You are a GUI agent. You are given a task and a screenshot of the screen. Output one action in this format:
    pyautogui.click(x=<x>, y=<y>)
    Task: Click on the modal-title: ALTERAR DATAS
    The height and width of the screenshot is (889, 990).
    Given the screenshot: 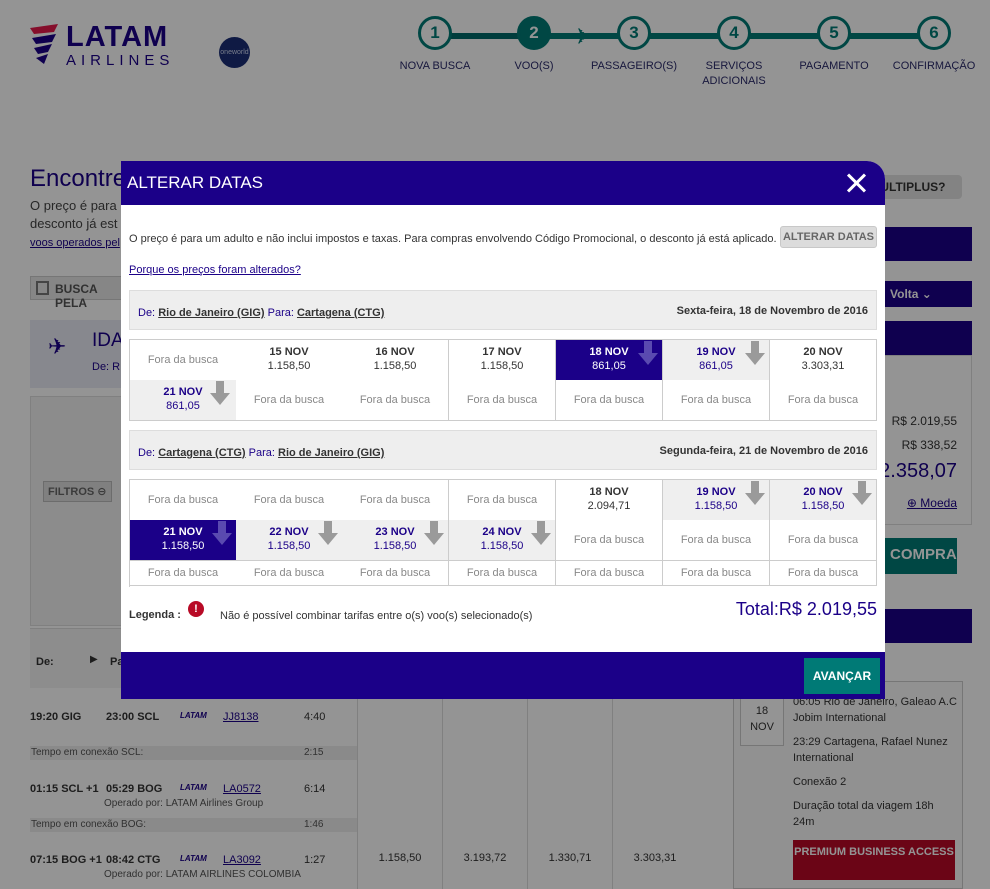 What is the action you would take?
    pyautogui.click(x=195, y=182)
    